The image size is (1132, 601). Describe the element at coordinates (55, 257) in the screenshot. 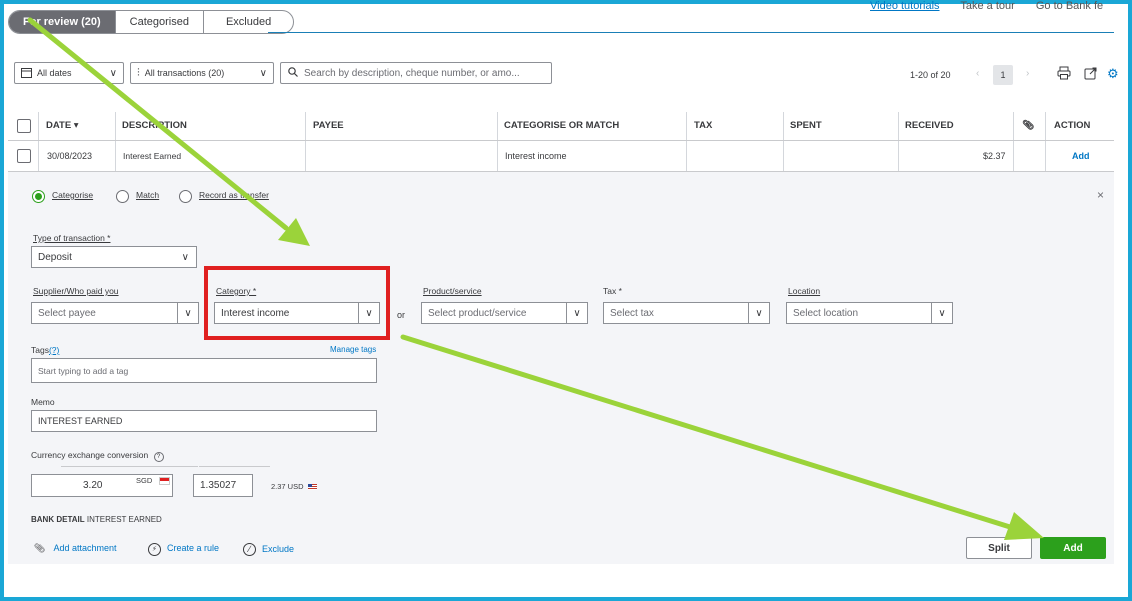

I see `type-value: Deposit` at that location.